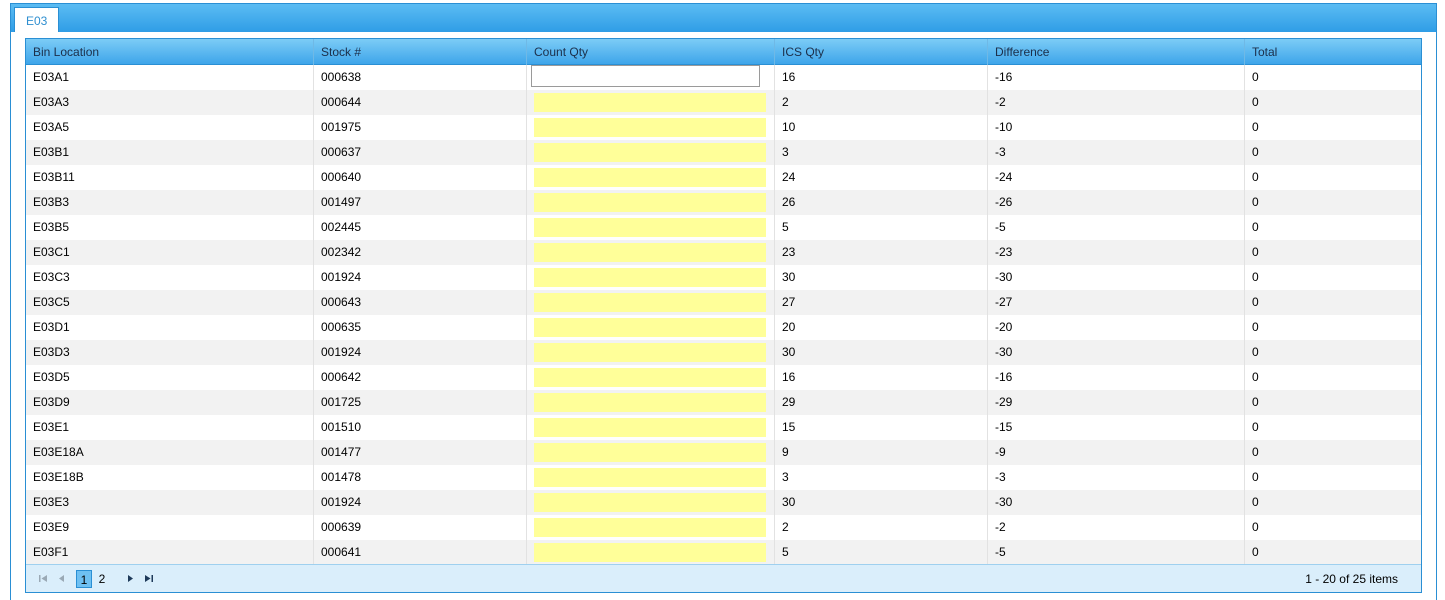  Describe the element at coordinates (170, 127) in the screenshot. I see `bin-location-cell: E03A5` at that location.